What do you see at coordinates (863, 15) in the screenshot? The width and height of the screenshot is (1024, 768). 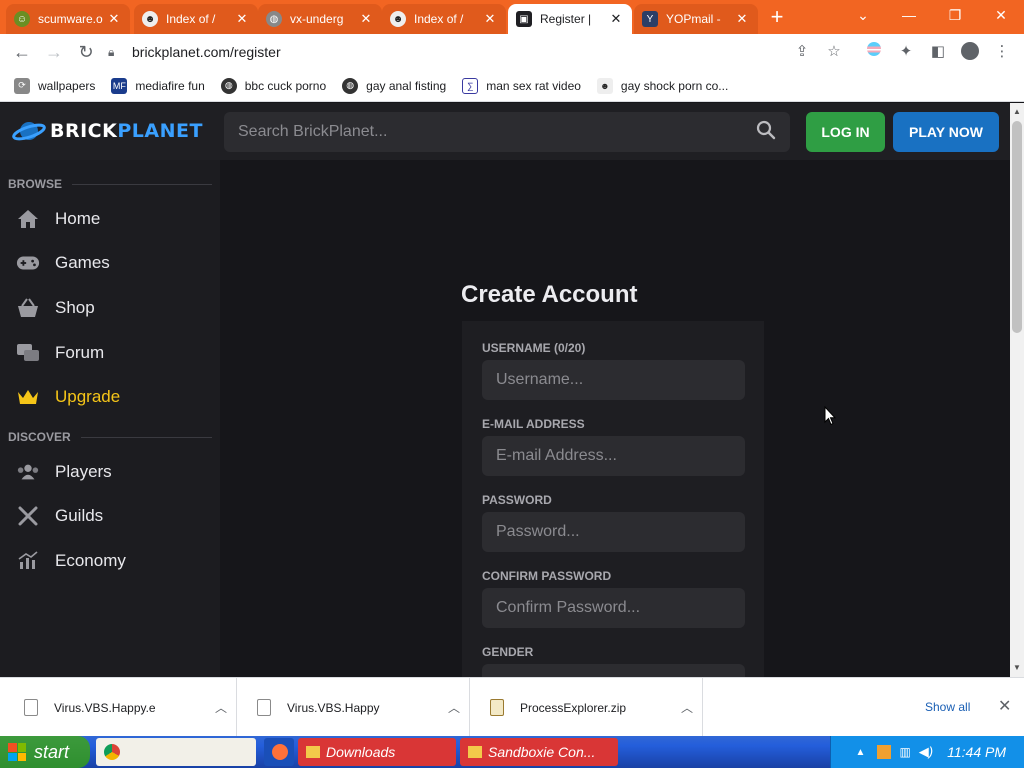 I see `tab-search-icon: ⌄` at bounding box center [863, 15].